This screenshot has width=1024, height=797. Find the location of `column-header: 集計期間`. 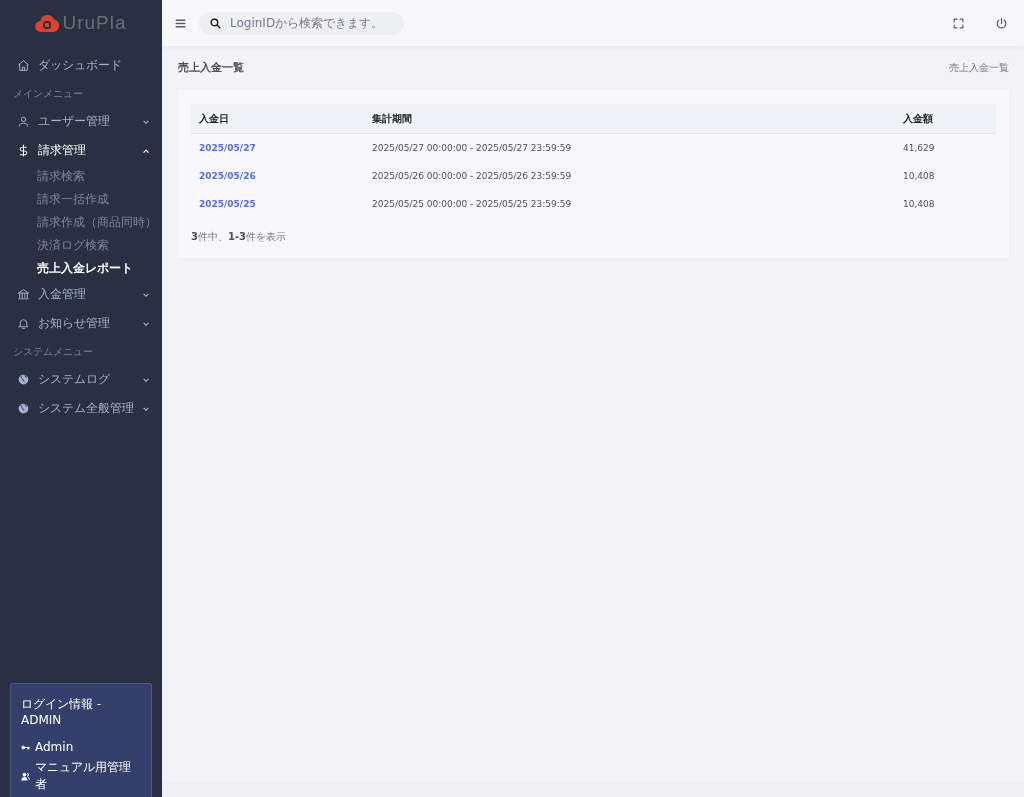

column-header: 集計期間 is located at coordinates (629, 119).